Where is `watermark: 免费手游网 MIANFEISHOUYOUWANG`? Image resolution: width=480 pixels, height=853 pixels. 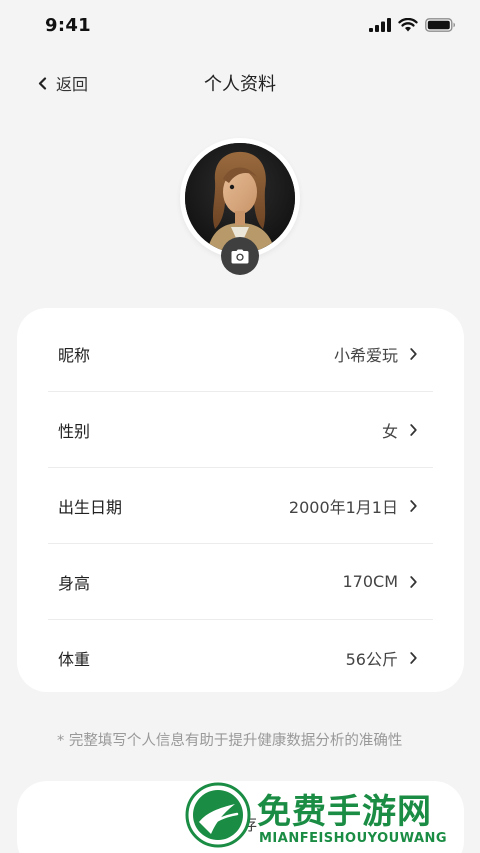
watermark: 免费手游网 MIANFEISHOUYOUWANG is located at coordinates (332, 816).